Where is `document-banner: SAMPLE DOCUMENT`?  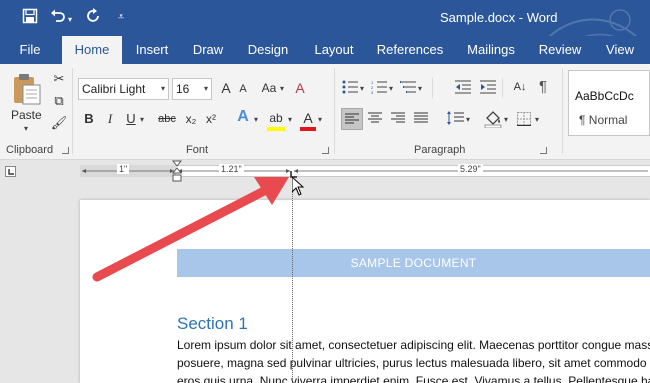
document-banner: SAMPLE DOCUMENT is located at coordinates (413, 263).